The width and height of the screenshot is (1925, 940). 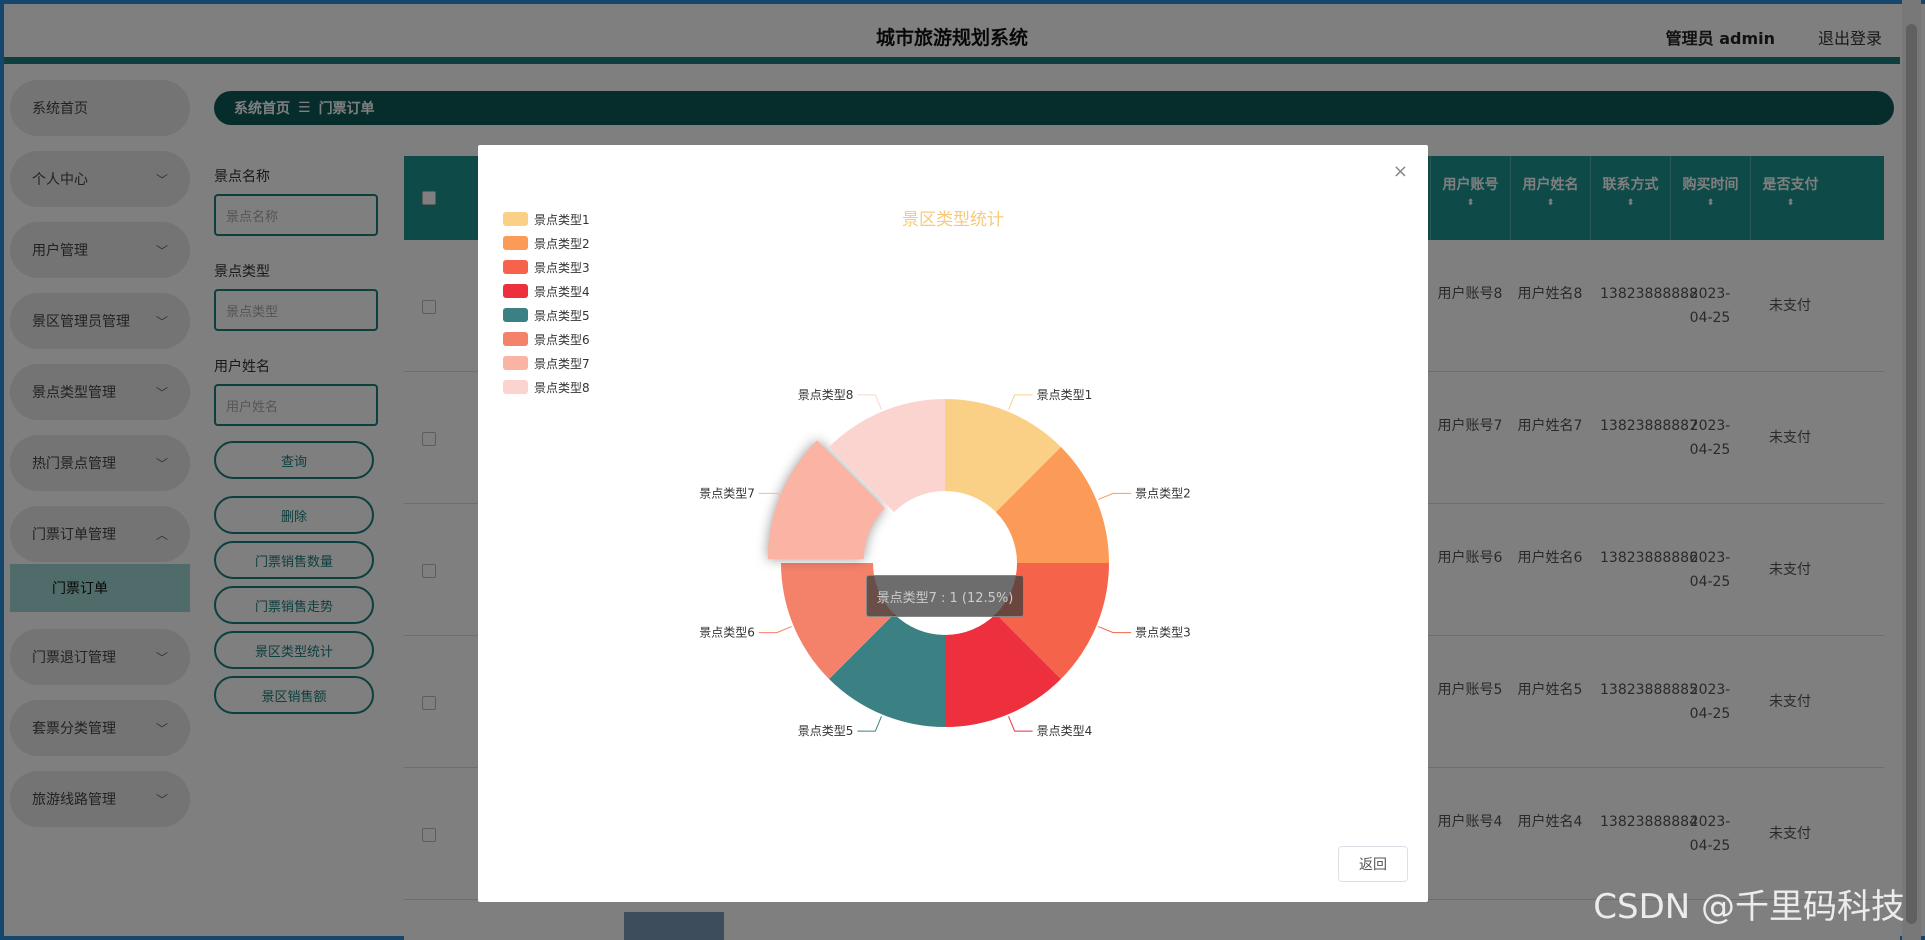 What do you see at coordinates (1749, 907) in the screenshot?
I see `watermark: CSDN @千里码科技` at bounding box center [1749, 907].